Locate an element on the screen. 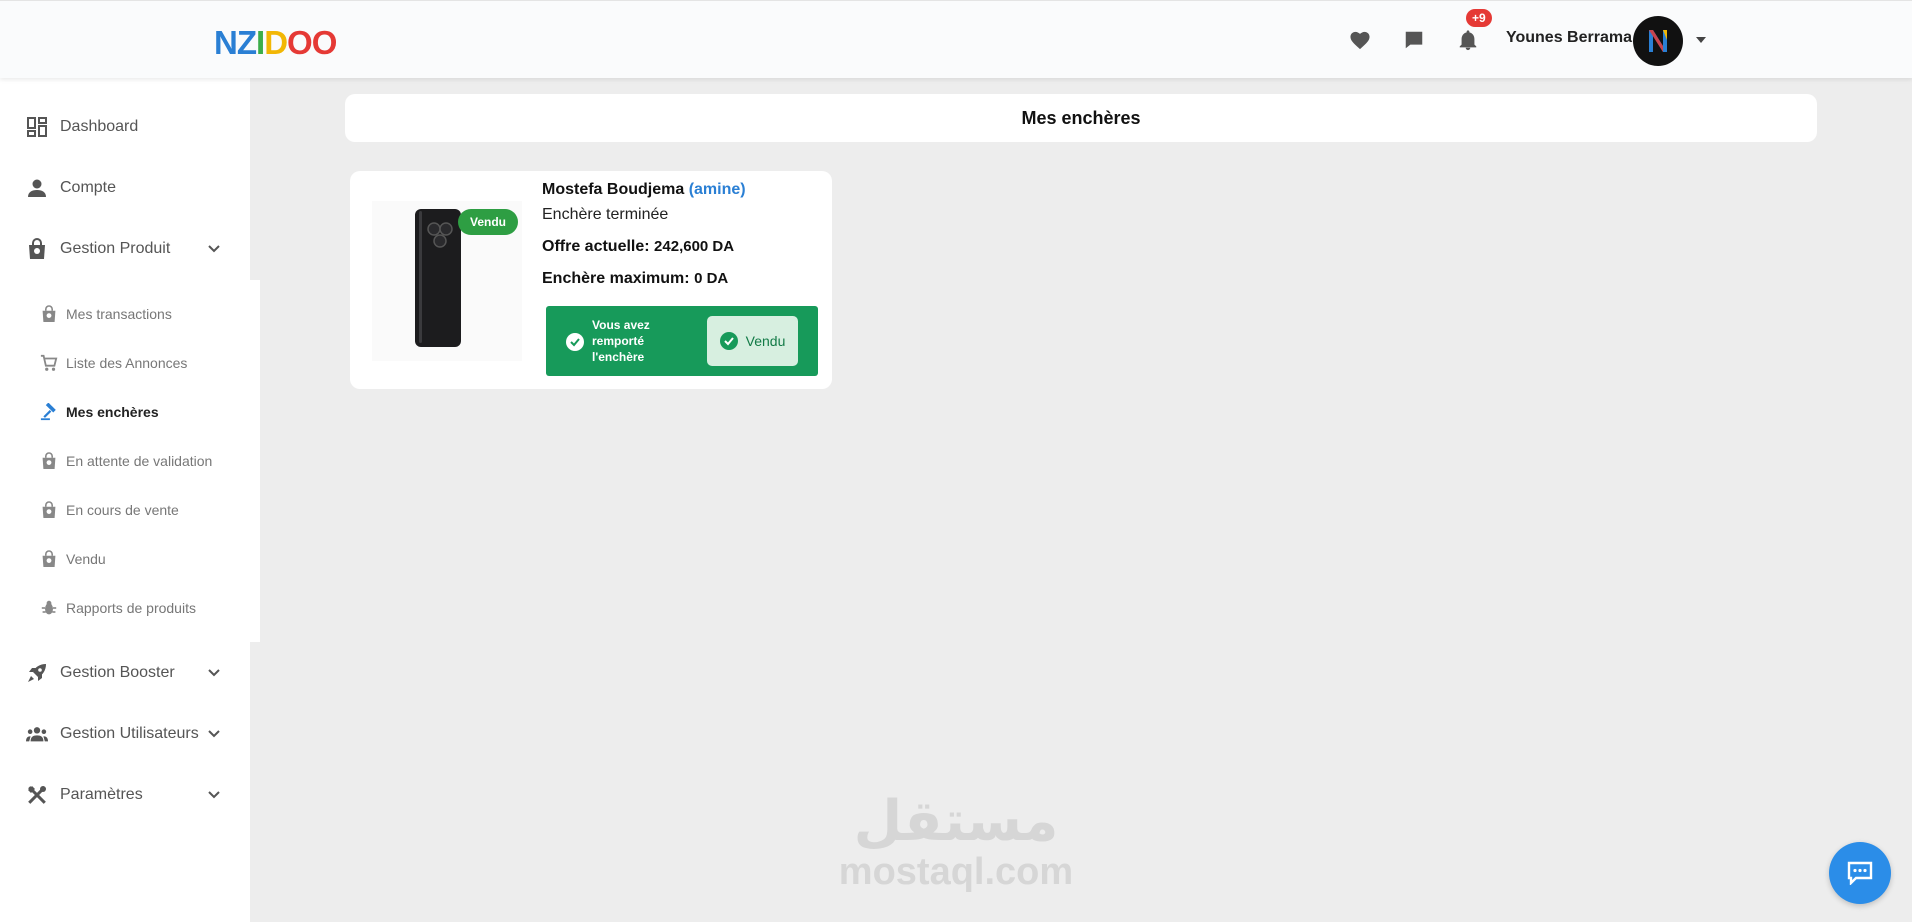 This screenshot has height=922, width=1912. sidebar-item-label: Paramètres is located at coordinates (101, 794).